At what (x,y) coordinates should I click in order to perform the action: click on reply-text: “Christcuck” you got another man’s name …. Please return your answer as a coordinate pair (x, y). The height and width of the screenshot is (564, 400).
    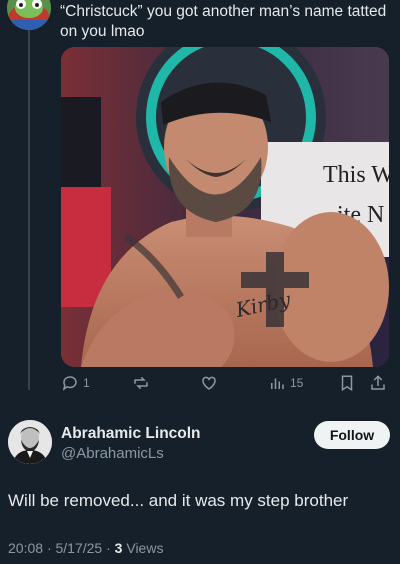
    Looking at the image, I should click on (223, 21).